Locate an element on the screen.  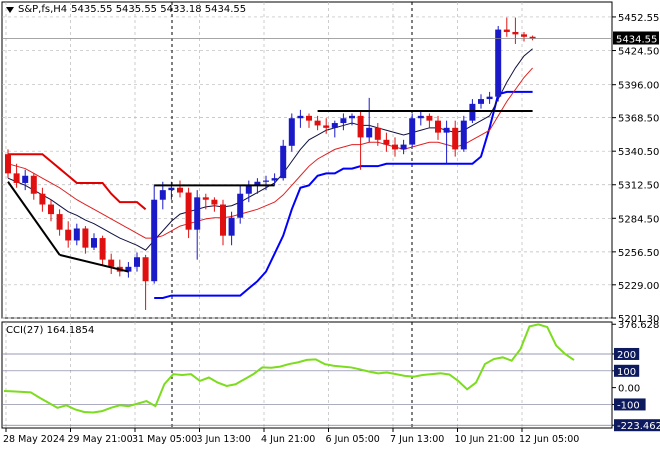
time-axis-label: 6 Jun 05:00 is located at coordinates (353, 439).